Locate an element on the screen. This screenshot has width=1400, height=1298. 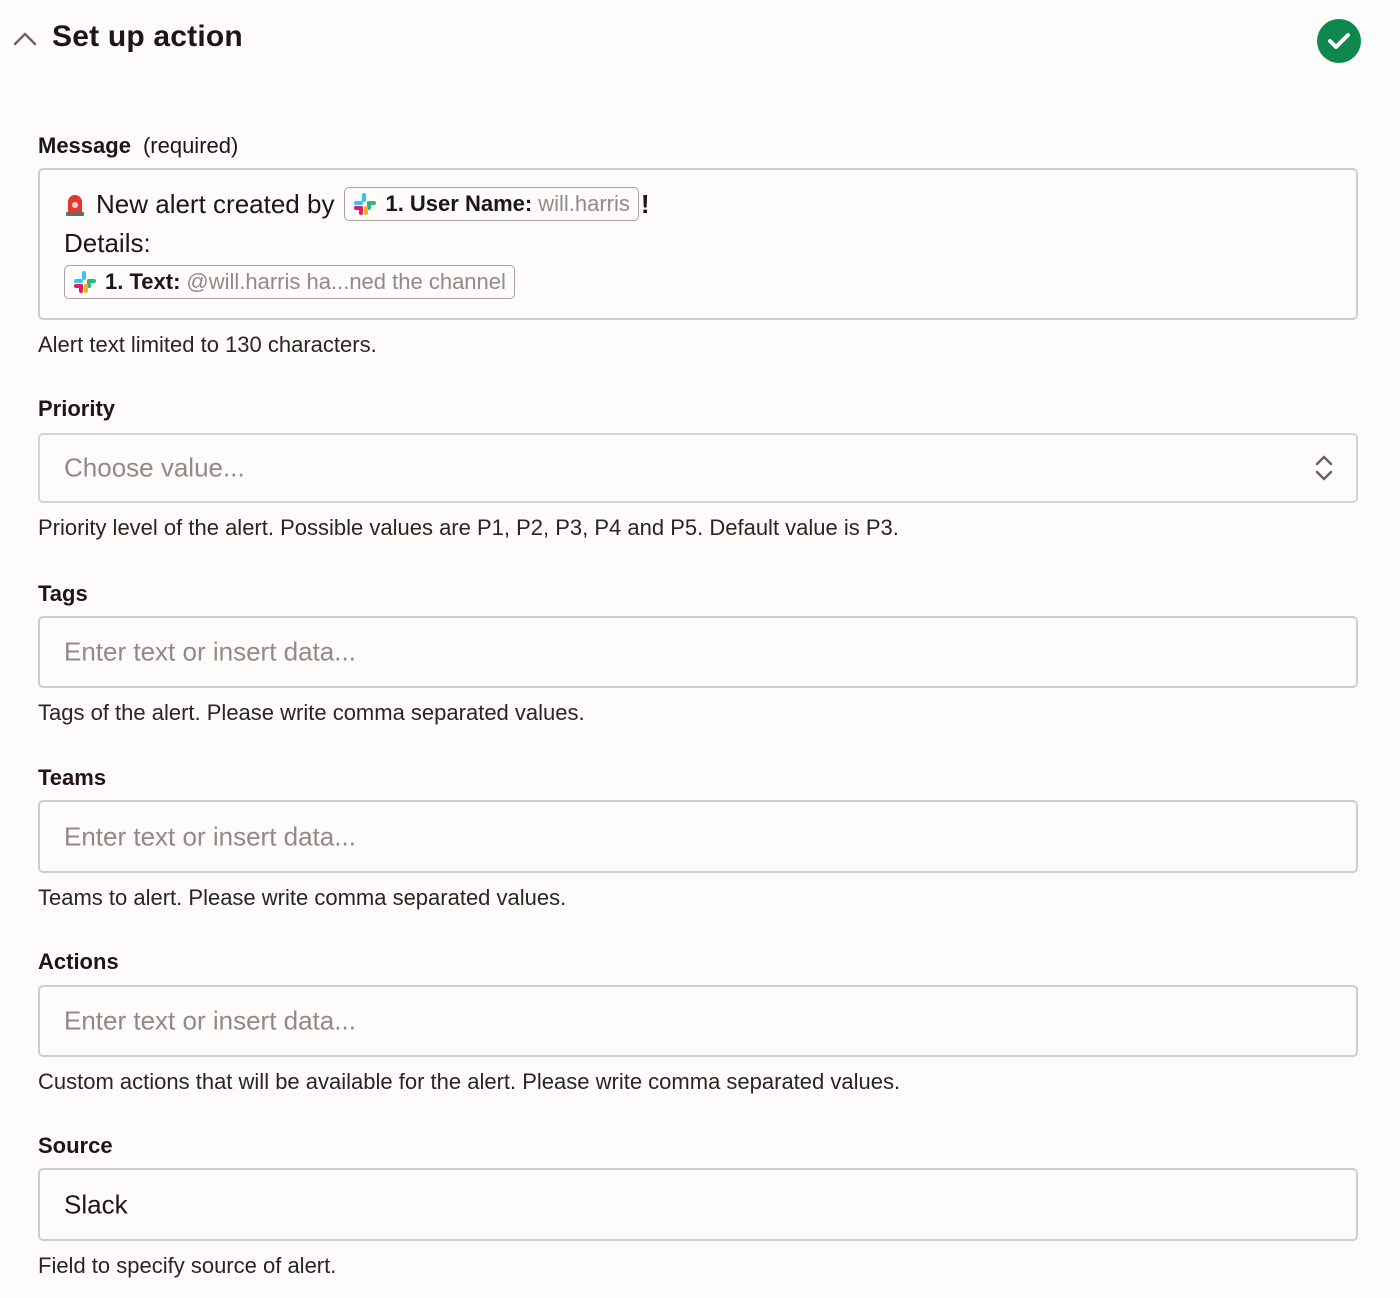
required-indicator: (required) is located at coordinates (190, 145).